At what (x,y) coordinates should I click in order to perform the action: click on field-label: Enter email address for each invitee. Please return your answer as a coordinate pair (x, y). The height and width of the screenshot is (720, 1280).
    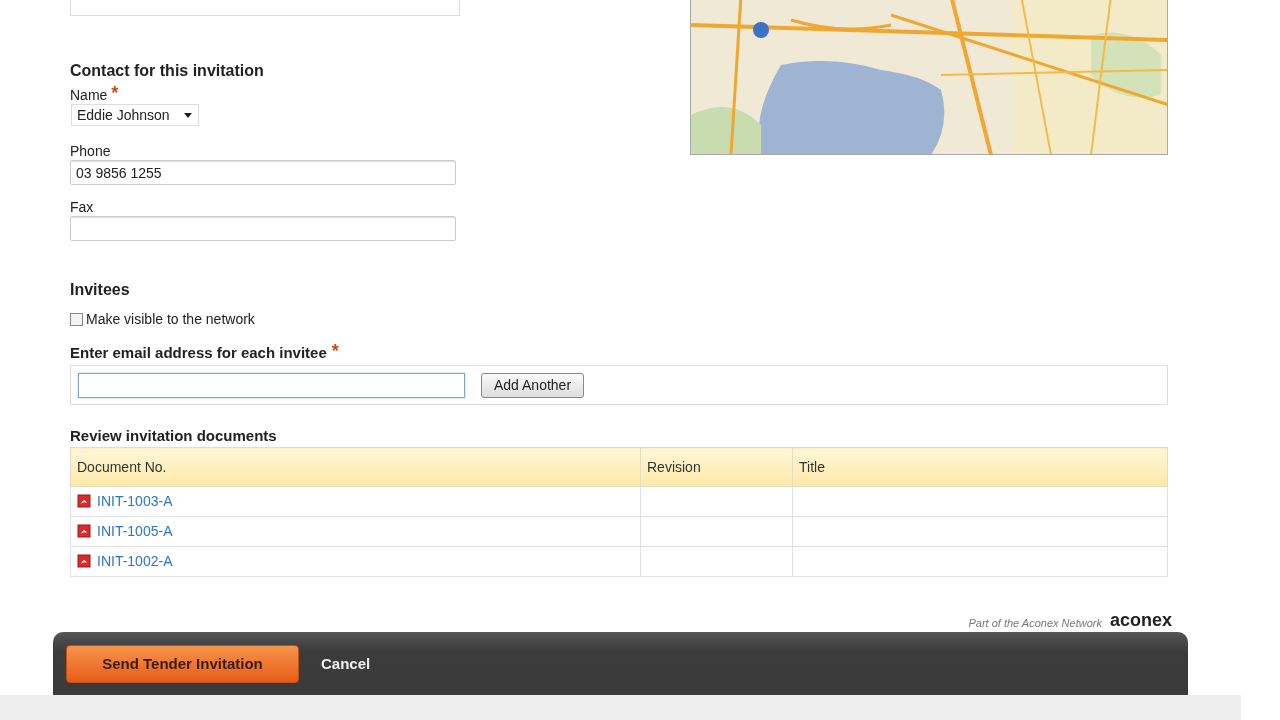
    Looking at the image, I should click on (198, 353).